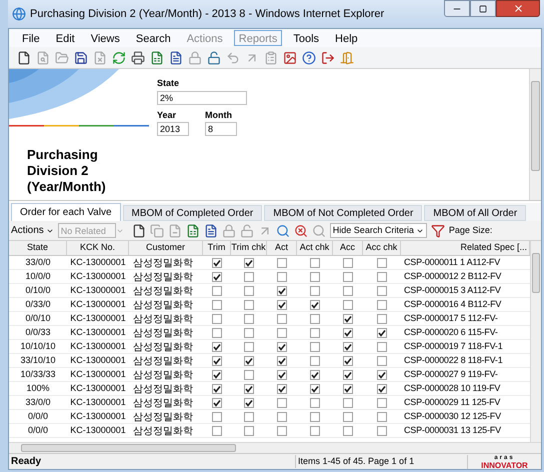 The width and height of the screenshot is (544, 472). What do you see at coordinates (166, 248) in the screenshot?
I see `column-header: Customer` at bounding box center [166, 248].